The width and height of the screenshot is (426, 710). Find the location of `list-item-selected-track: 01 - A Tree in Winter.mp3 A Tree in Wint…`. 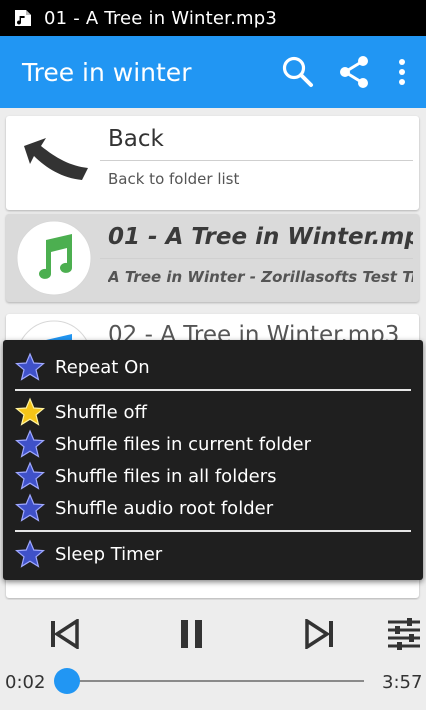

list-item-selected-track: 01 - A Tree in Winter.mp3 A Tree in Wint… is located at coordinates (212, 258).